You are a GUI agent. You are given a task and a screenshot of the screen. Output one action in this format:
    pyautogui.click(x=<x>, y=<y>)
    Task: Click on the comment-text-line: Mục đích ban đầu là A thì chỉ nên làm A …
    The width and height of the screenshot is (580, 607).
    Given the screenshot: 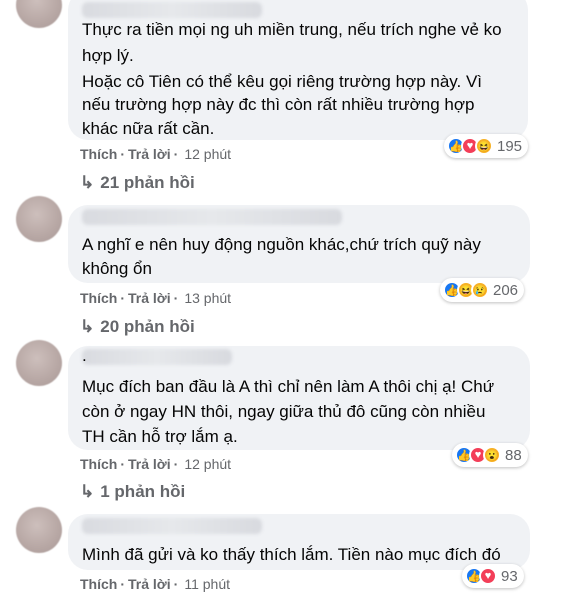 What is the action you would take?
    pyautogui.click(x=288, y=386)
    